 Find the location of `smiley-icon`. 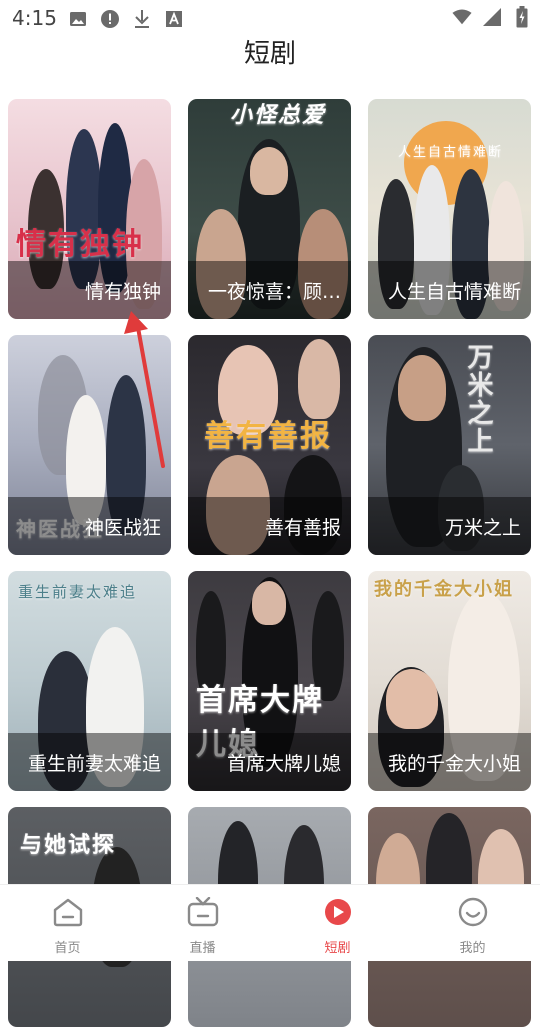

smiley-icon is located at coordinates (473, 914).